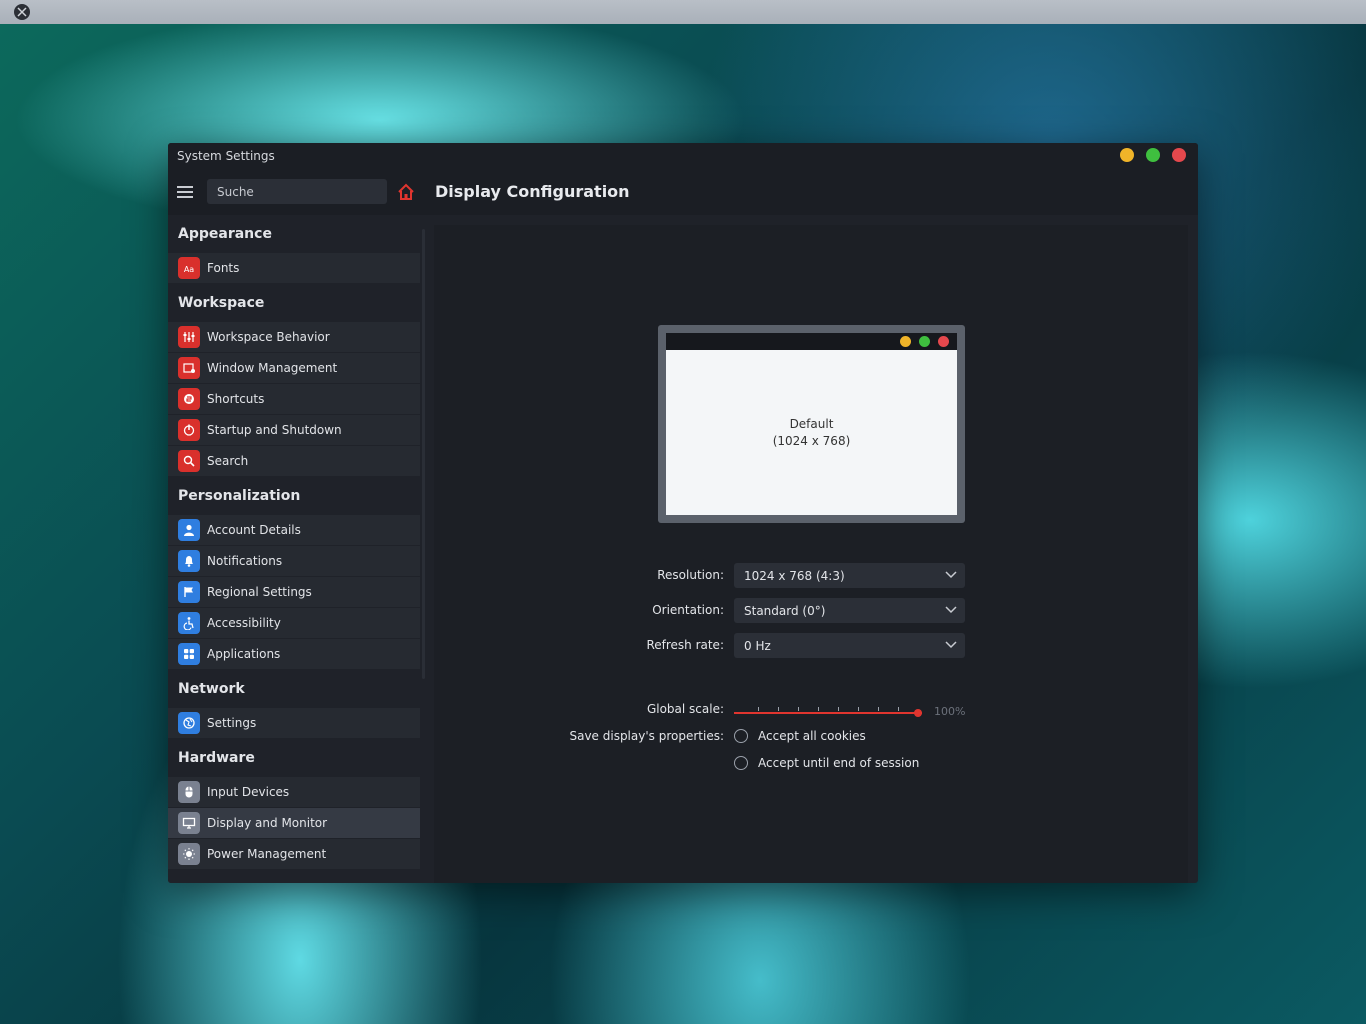 The width and height of the screenshot is (1366, 1024). I want to click on slider-track, so click(828, 713).